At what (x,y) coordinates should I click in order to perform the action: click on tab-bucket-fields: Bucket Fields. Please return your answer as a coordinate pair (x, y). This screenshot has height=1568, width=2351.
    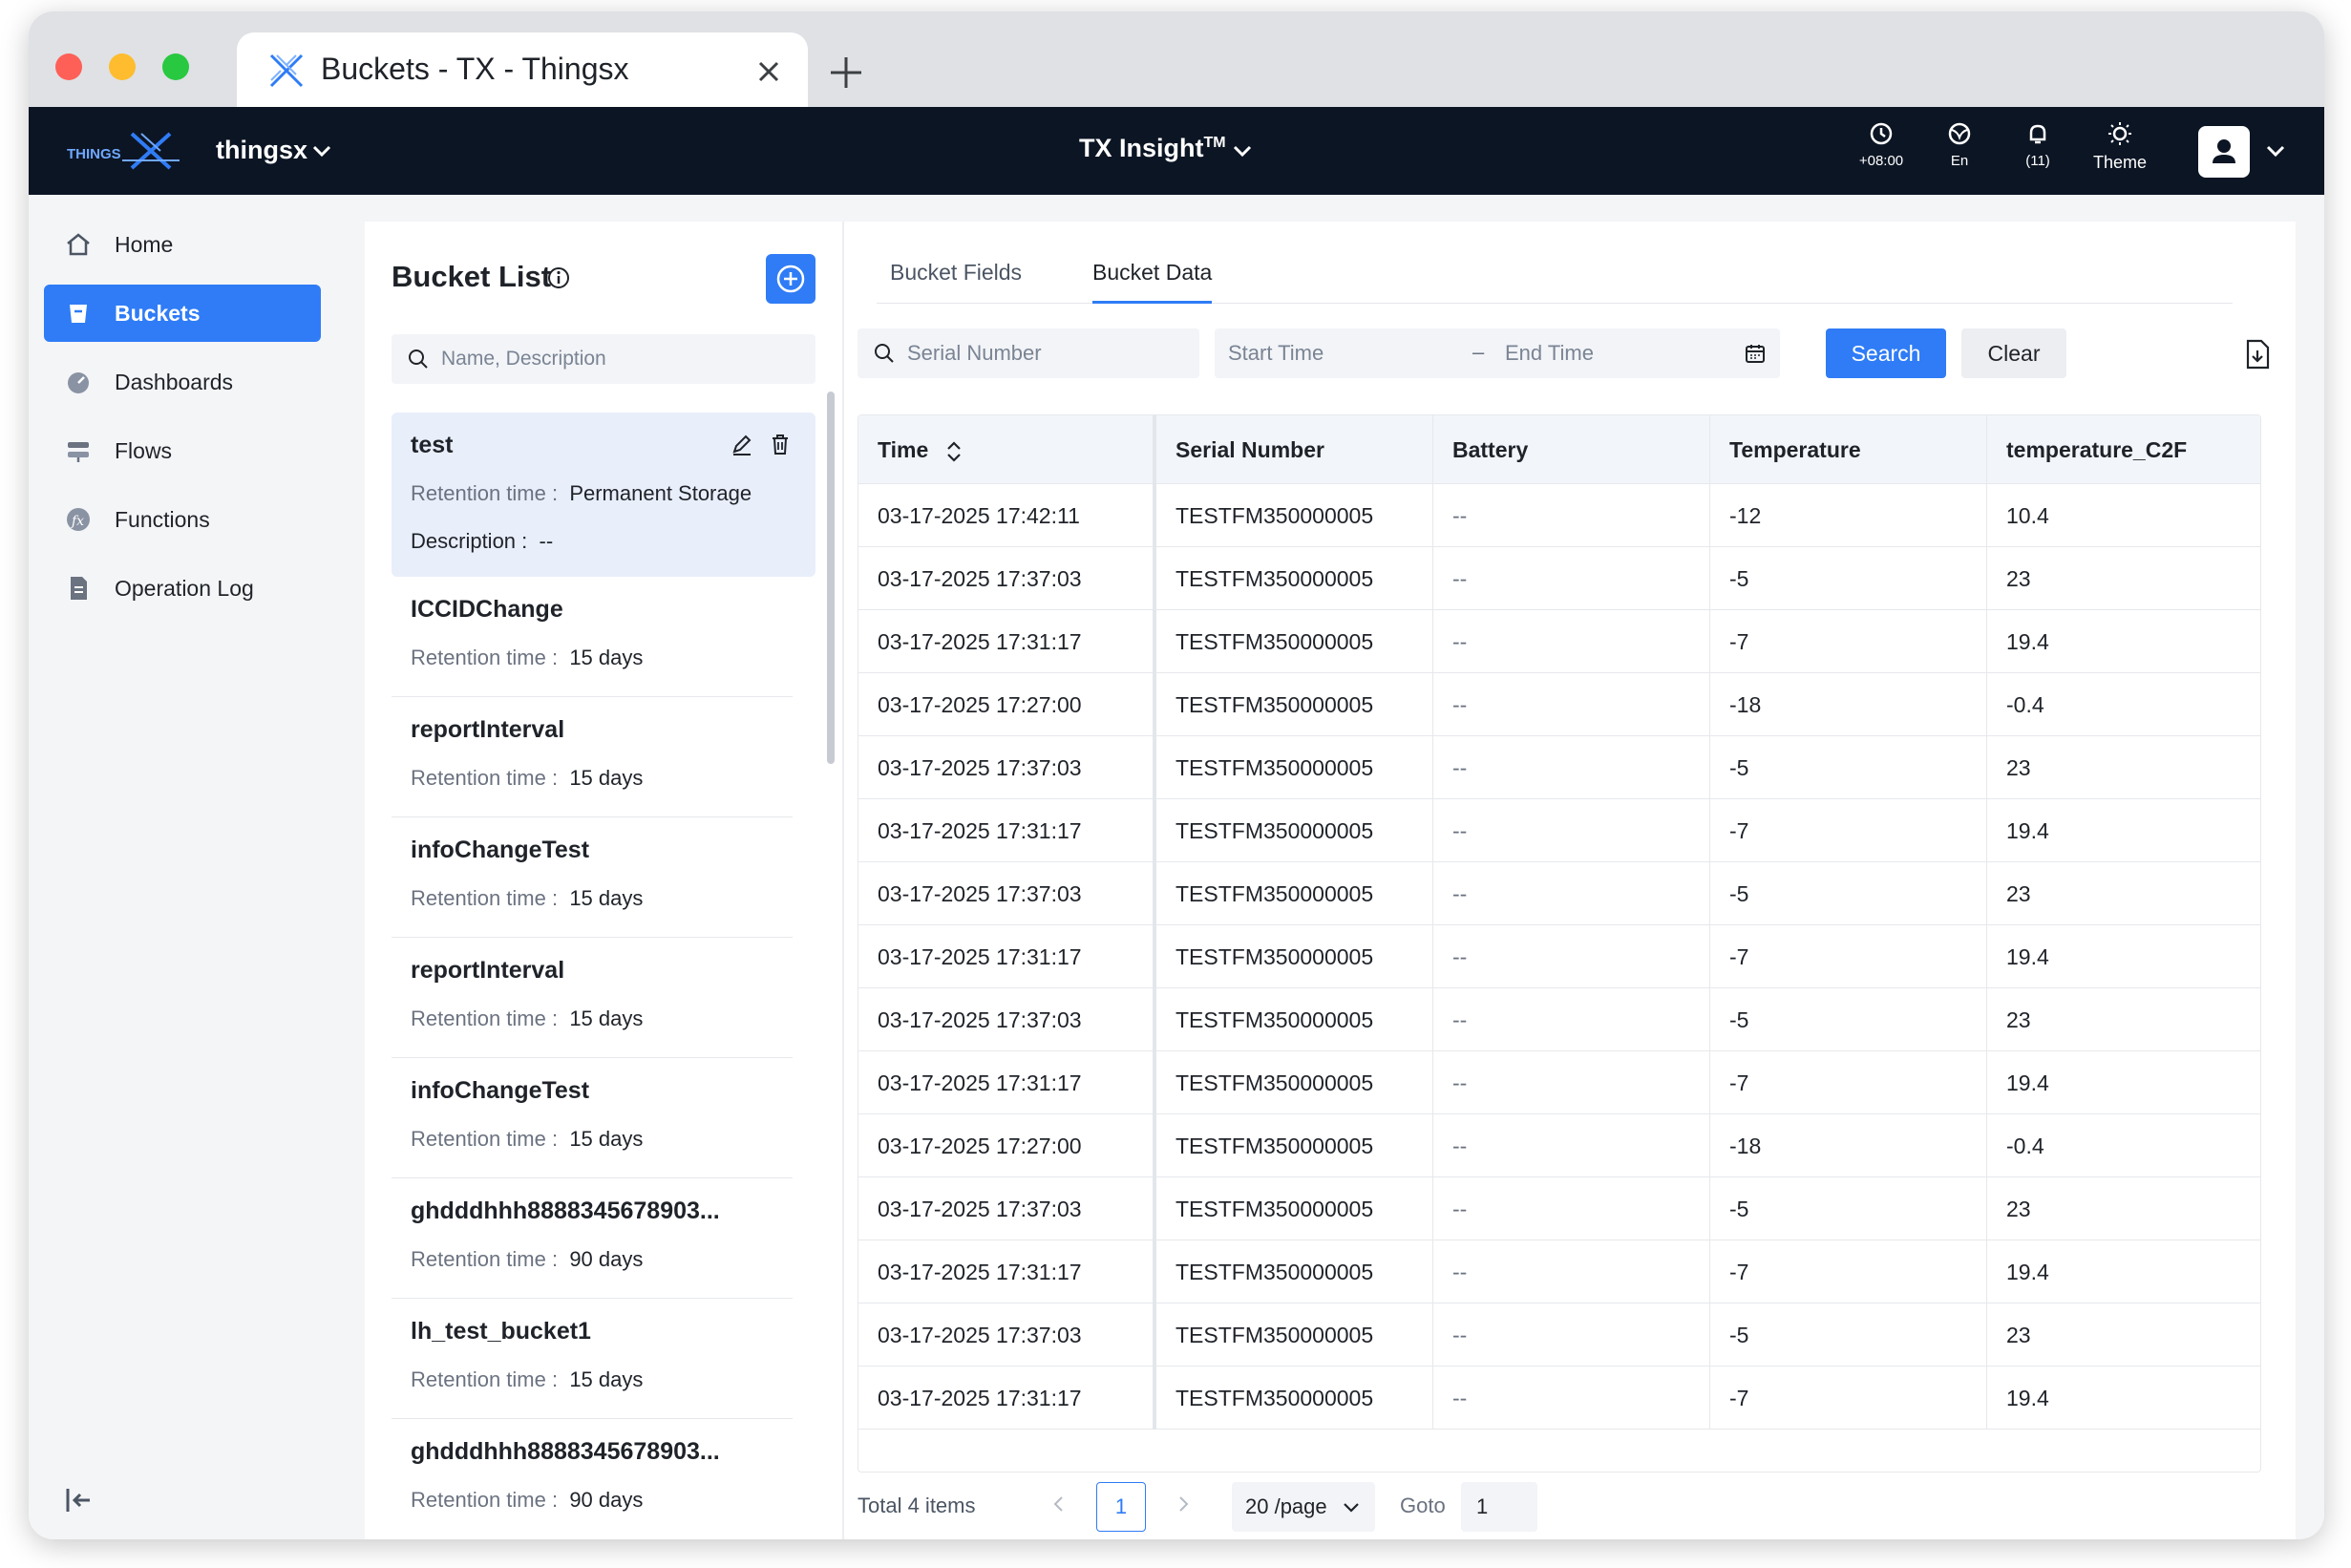
    Looking at the image, I should click on (956, 282).